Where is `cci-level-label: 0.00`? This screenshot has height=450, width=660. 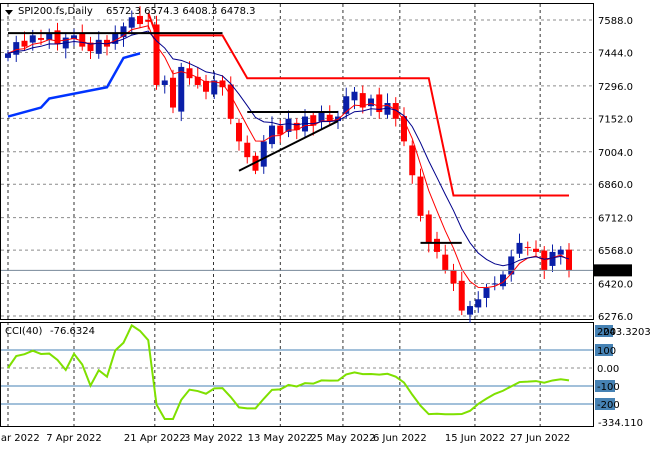 cci-level-label: 0.00 is located at coordinates (608, 369).